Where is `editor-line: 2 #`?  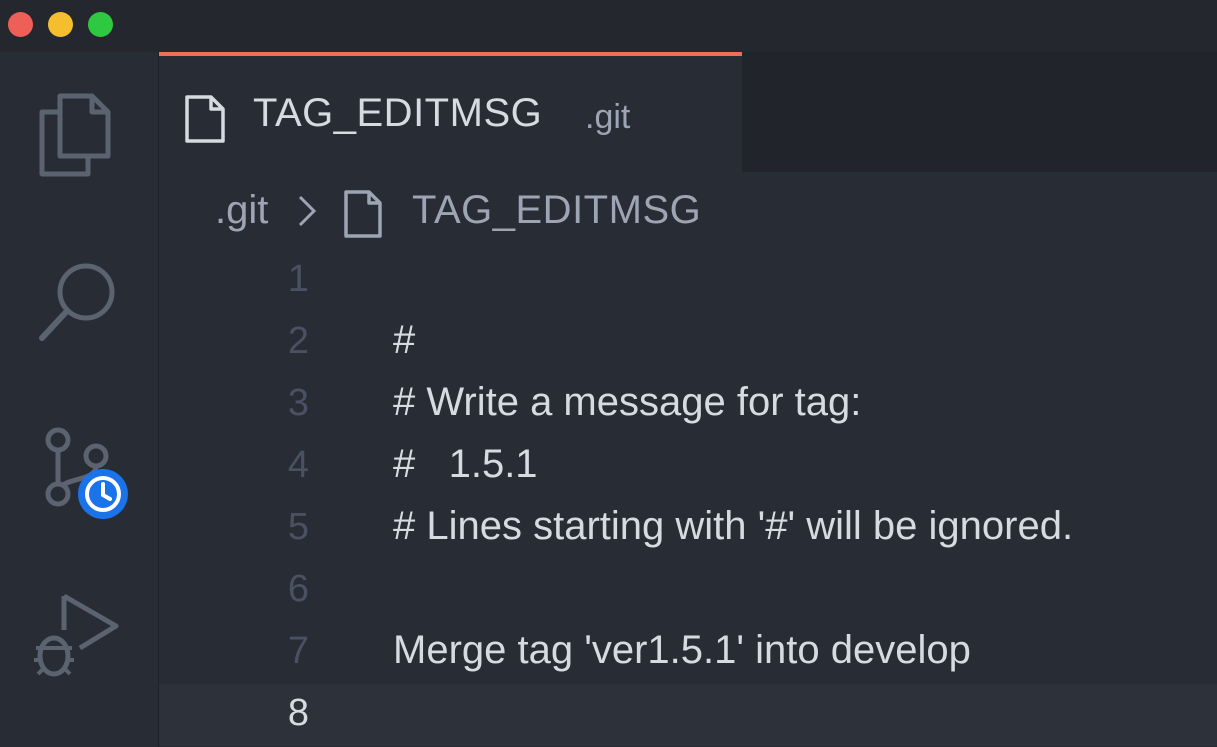 editor-line: 2 # is located at coordinates (688, 343).